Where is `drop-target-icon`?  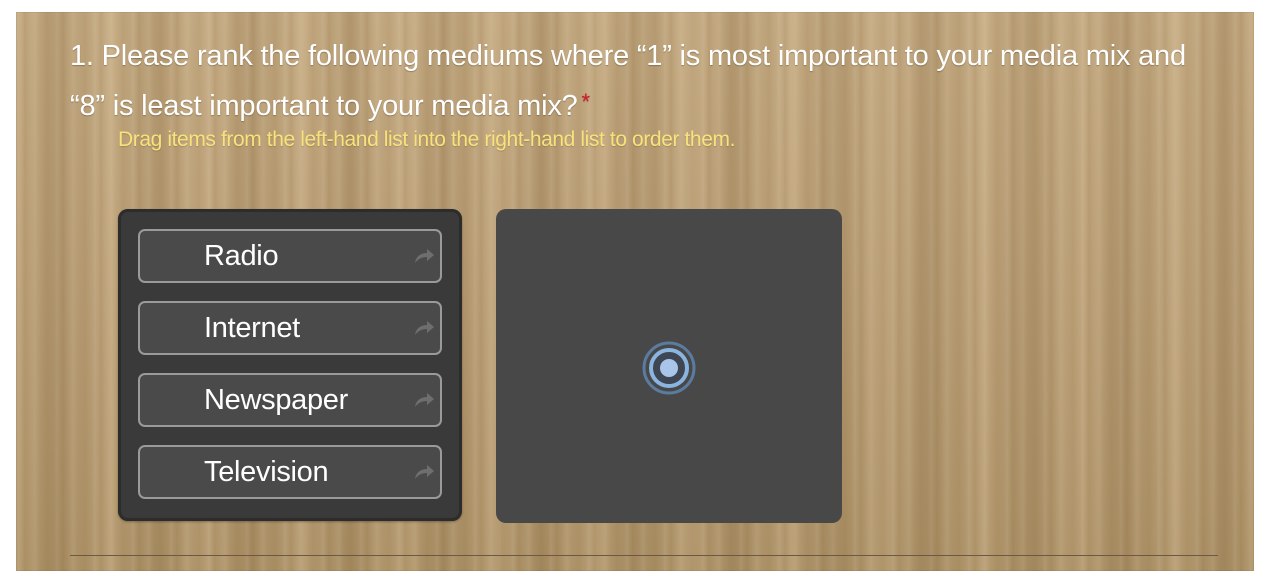
drop-target-icon is located at coordinates (669, 368).